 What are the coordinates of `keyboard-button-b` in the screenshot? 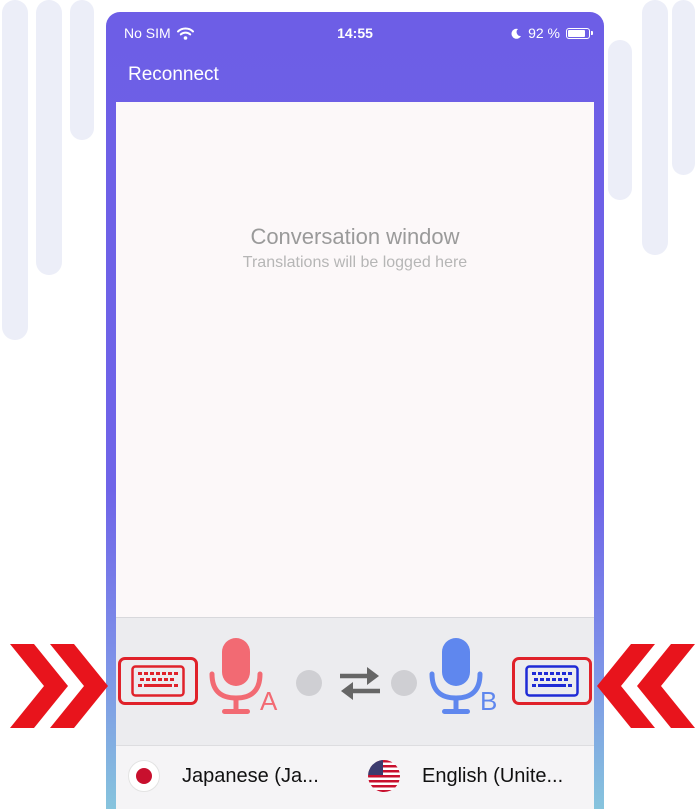 It's located at (552, 681).